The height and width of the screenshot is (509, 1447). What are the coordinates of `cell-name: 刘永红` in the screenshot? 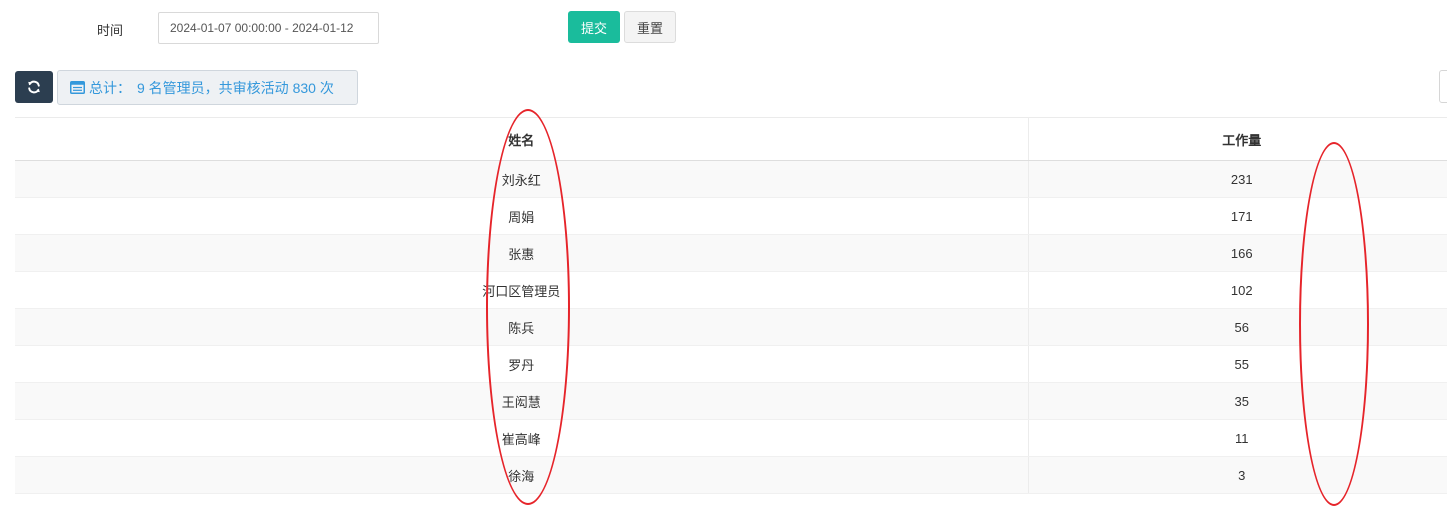 It's located at (522, 179).